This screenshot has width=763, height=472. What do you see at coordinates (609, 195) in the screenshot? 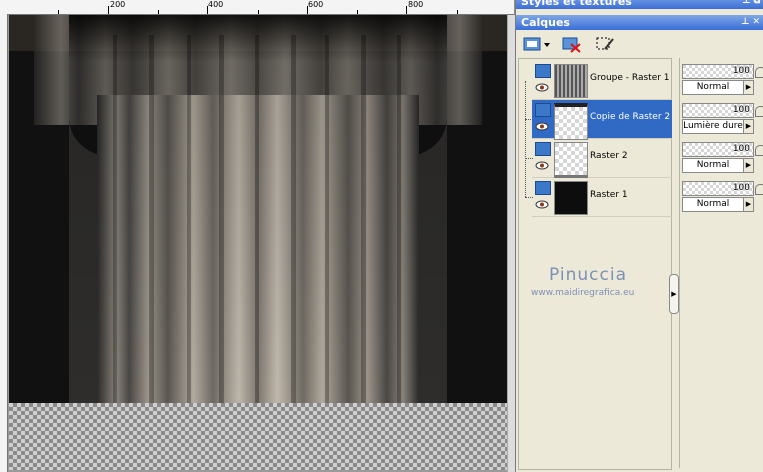
I see `layer-name: Raster 1` at bounding box center [609, 195].